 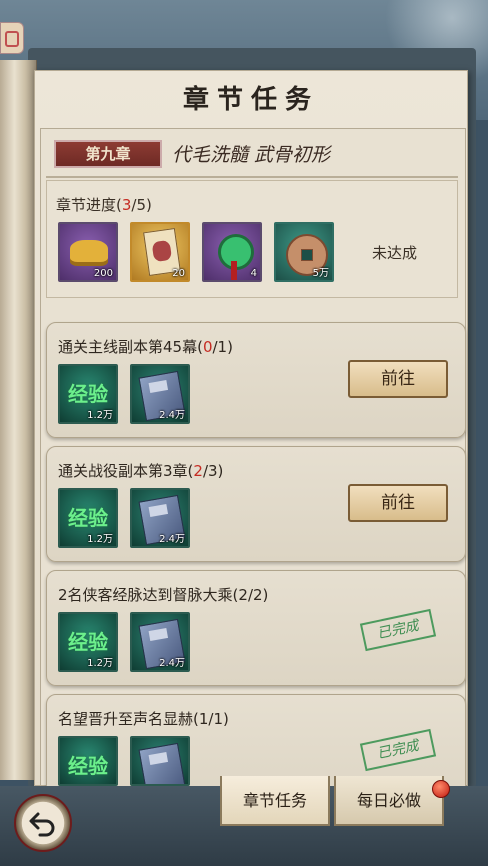 What do you see at coordinates (143, 719) in the screenshot?
I see `task-title: 名望晋升至声名显赫(1/1)` at bounding box center [143, 719].